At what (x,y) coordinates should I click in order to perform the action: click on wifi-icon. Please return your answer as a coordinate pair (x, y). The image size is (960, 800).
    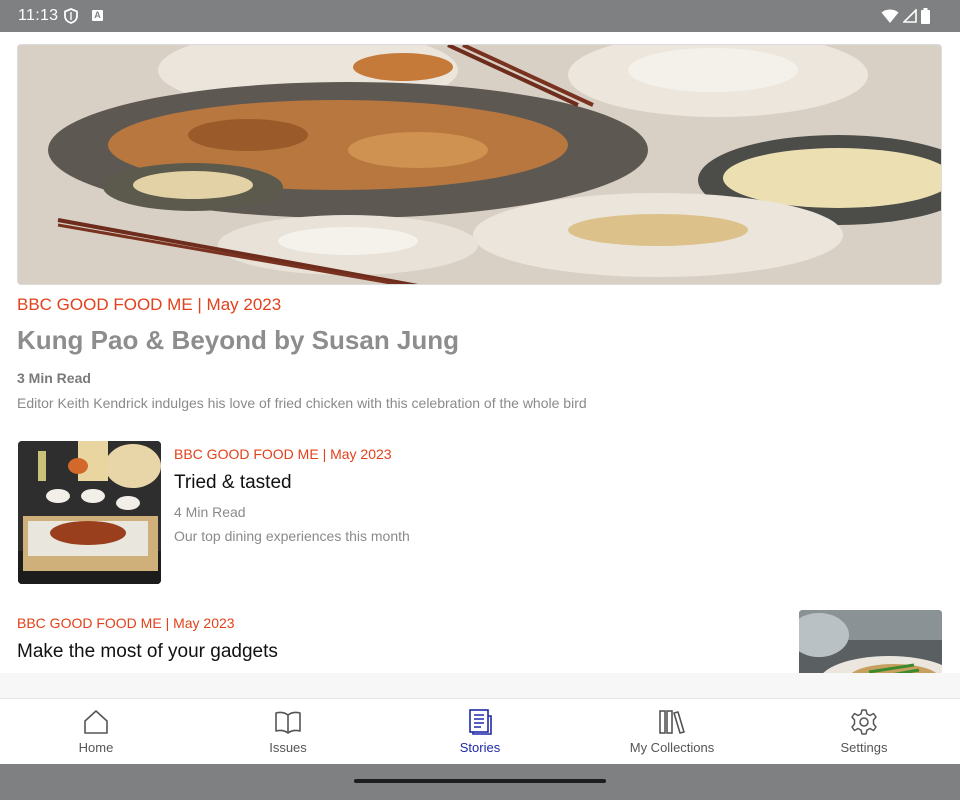
    Looking at the image, I should click on (890, 16).